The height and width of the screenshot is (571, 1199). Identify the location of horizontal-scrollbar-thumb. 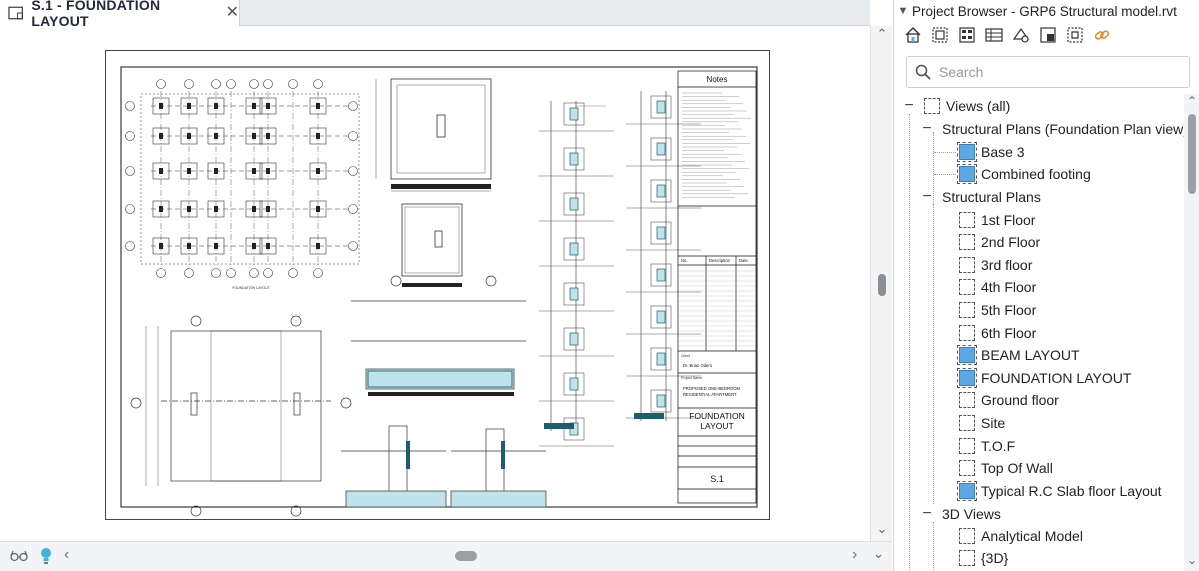
(466, 556).